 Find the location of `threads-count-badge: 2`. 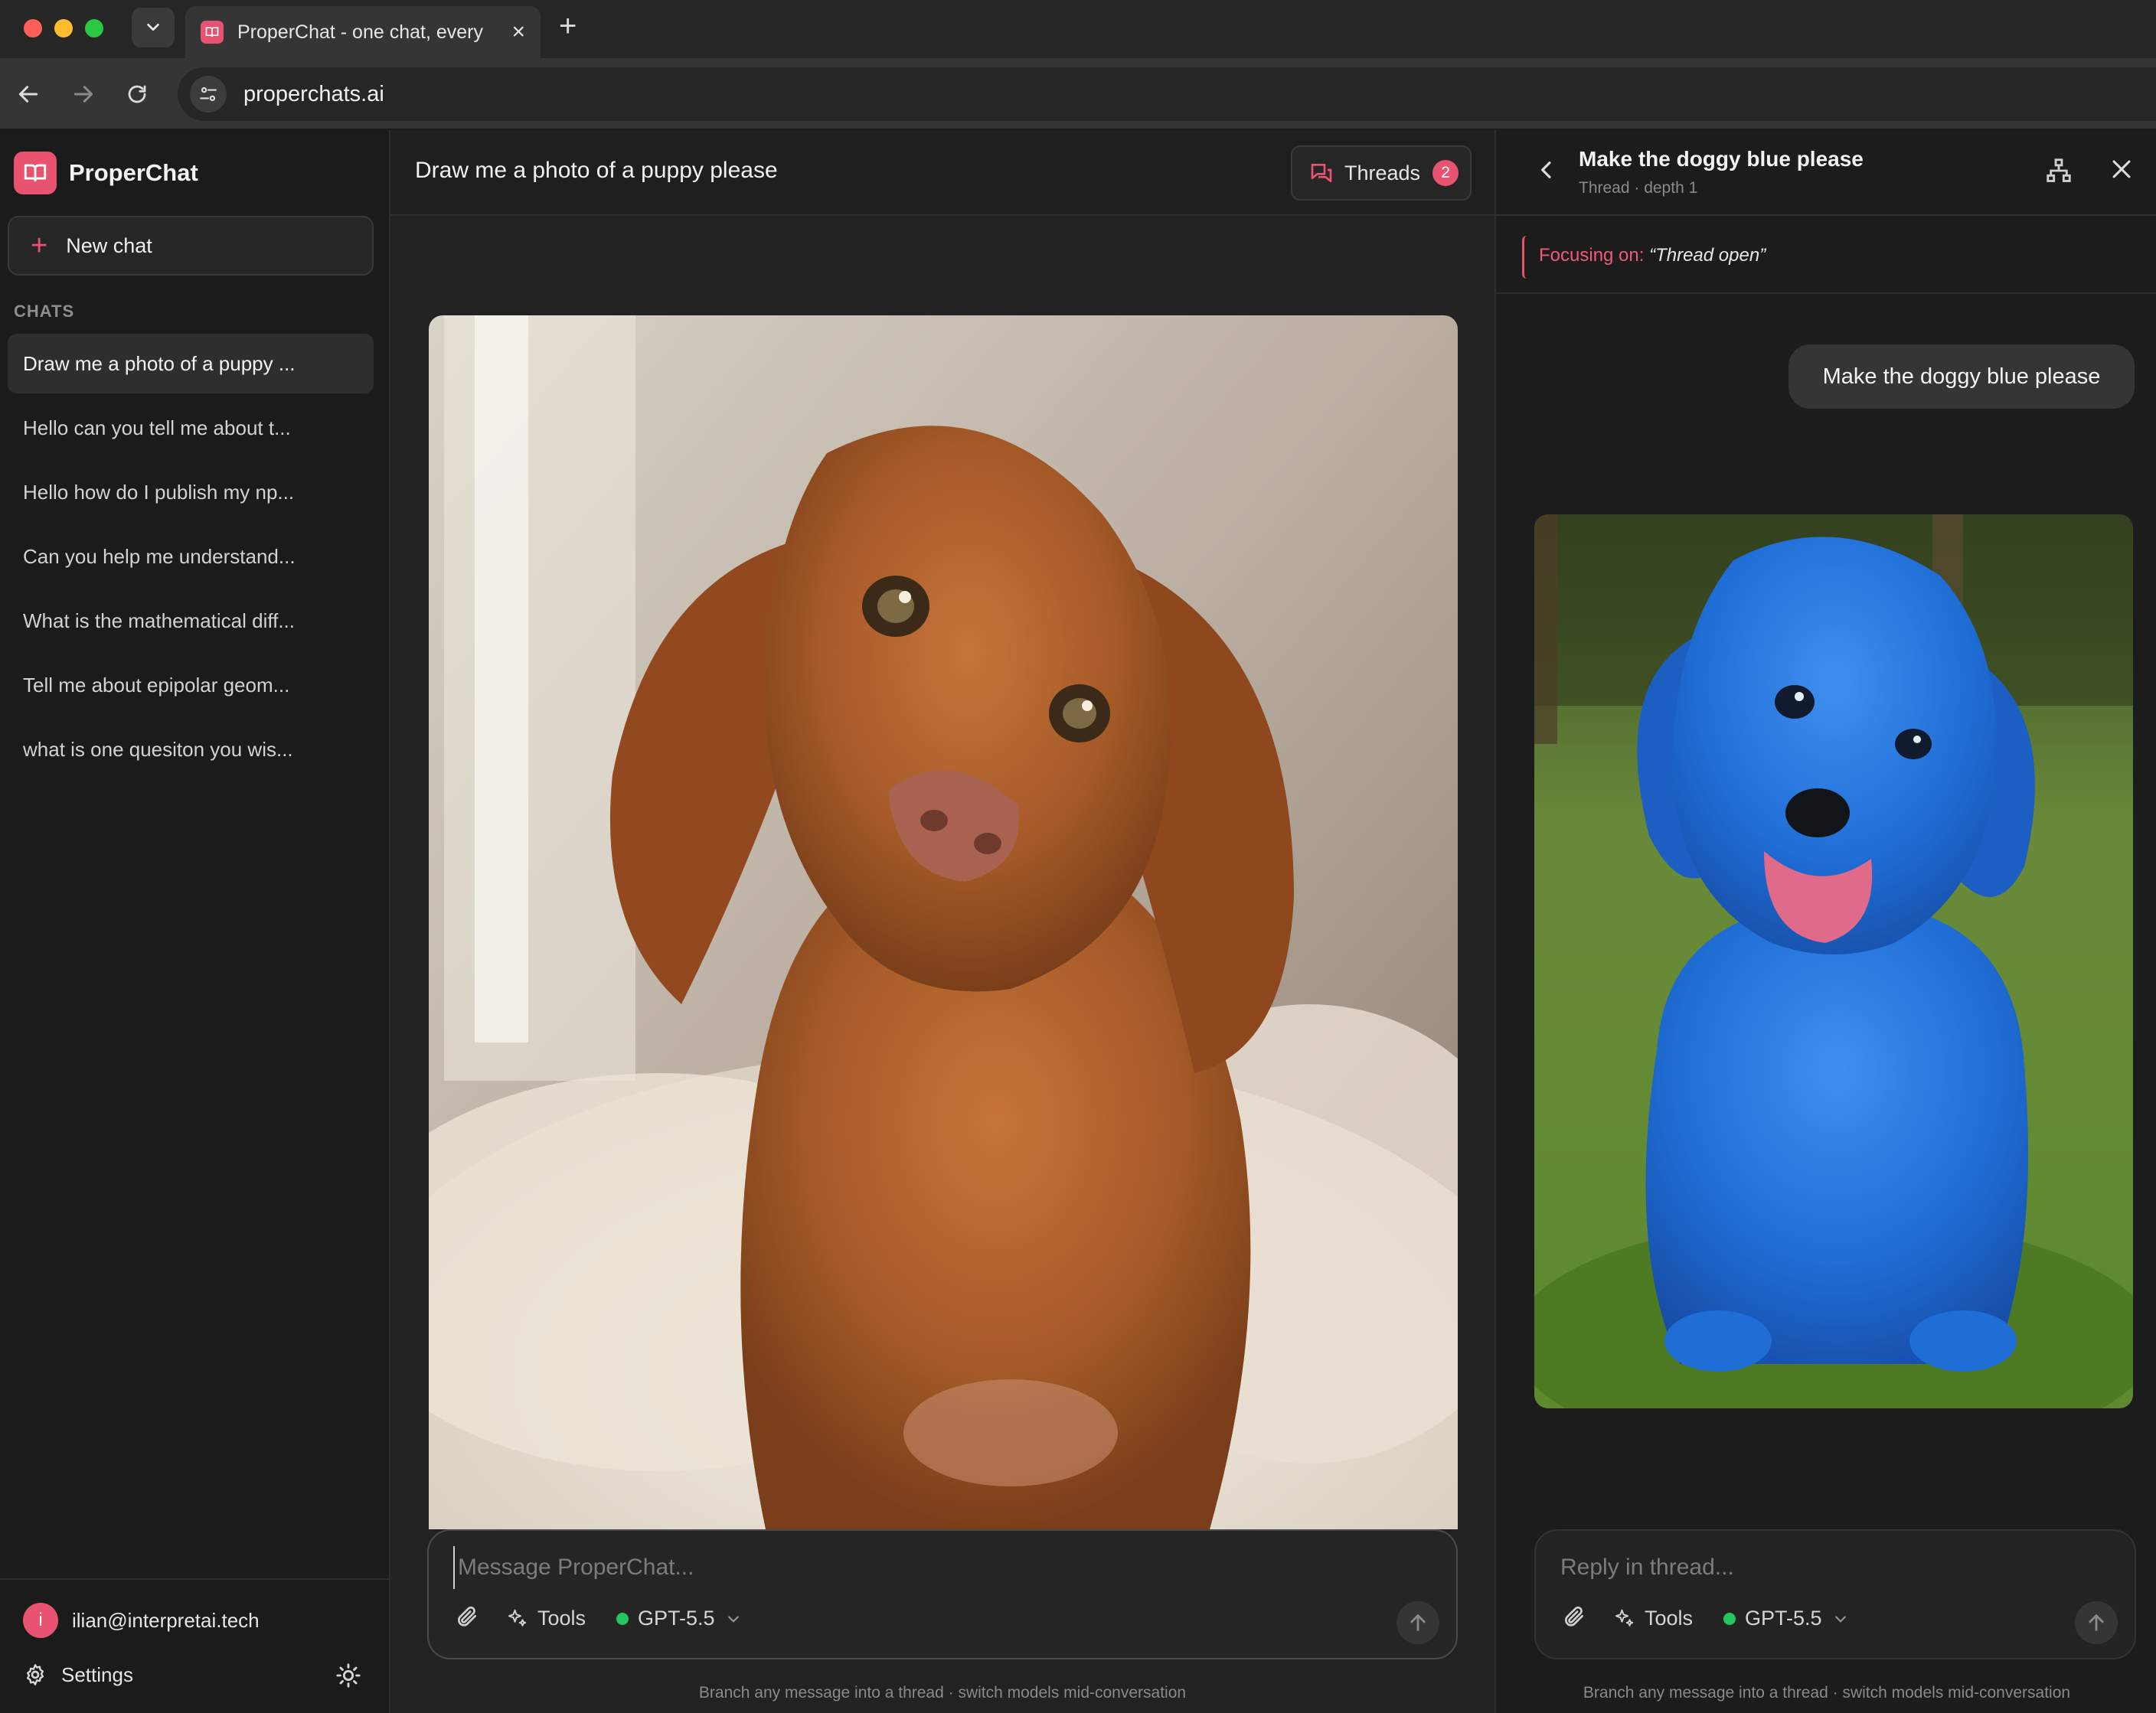

threads-count-badge: 2 is located at coordinates (1445, 173).